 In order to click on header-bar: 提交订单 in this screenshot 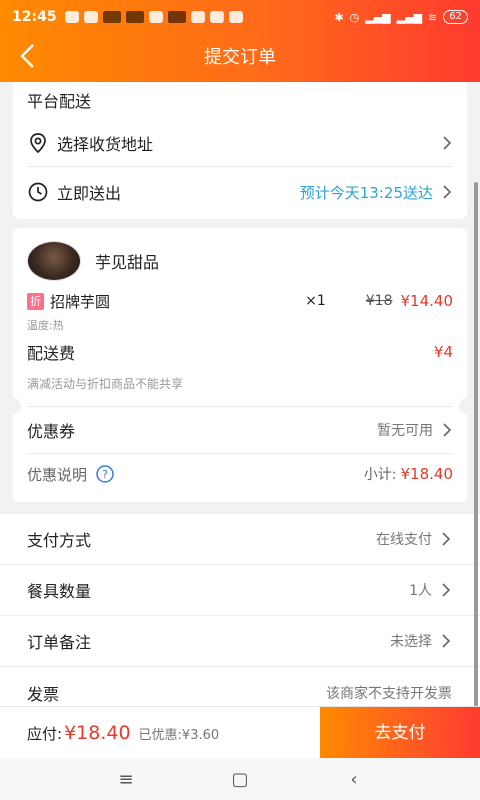, I will do `click(240, 58)`.